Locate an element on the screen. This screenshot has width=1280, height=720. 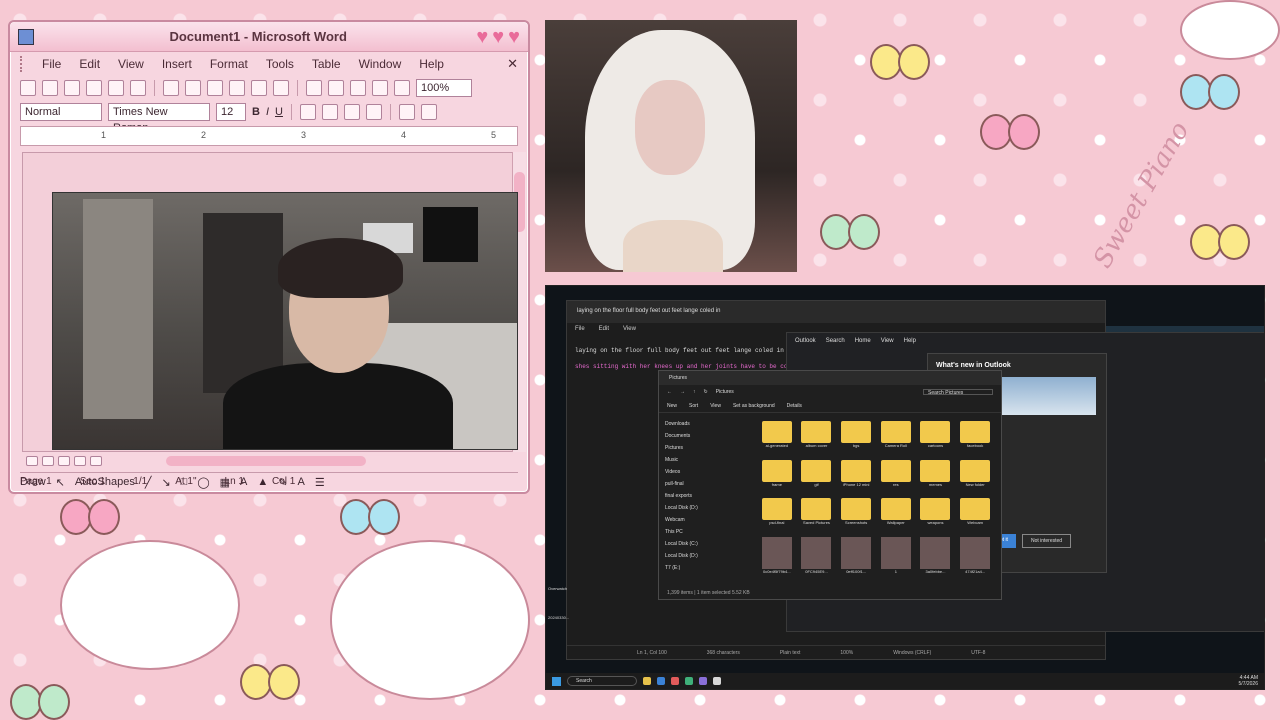
folder-item: facebook is located at coordinates (975, 438).